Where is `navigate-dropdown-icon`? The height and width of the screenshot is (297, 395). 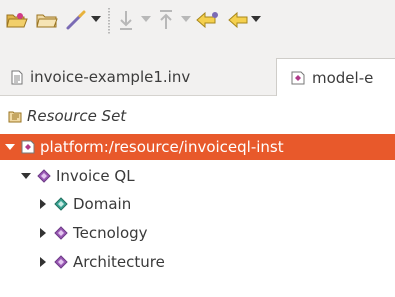
navigate-dropdown-icon is located at coordinates (256, 19).